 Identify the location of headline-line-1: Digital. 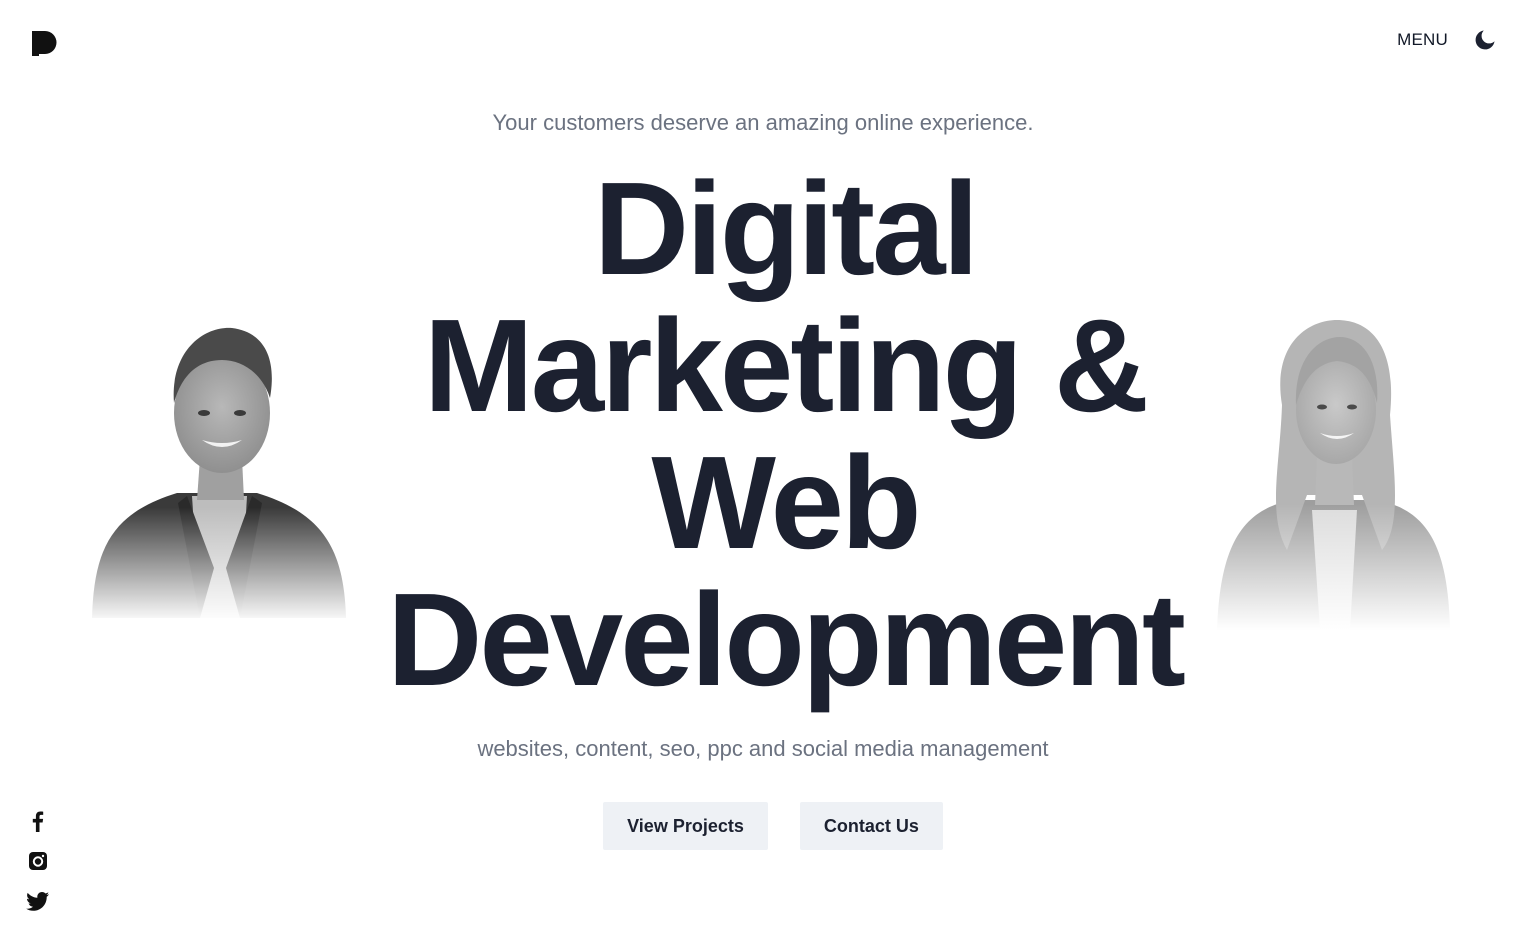
(786, 228).